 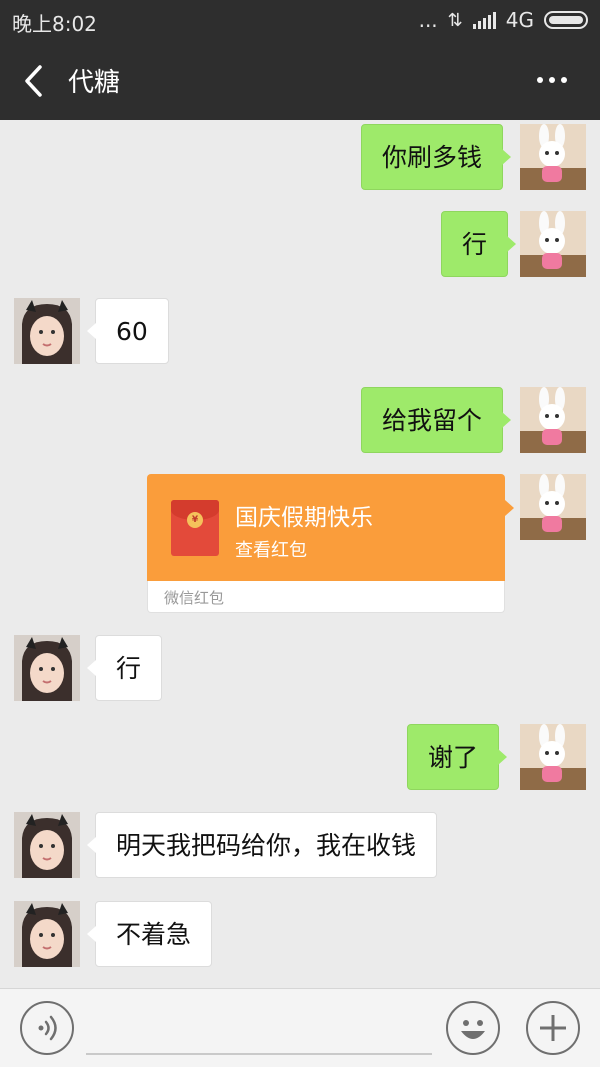 I want to click on message-bubble-outgoing: 行, so click(x=479, y=244).